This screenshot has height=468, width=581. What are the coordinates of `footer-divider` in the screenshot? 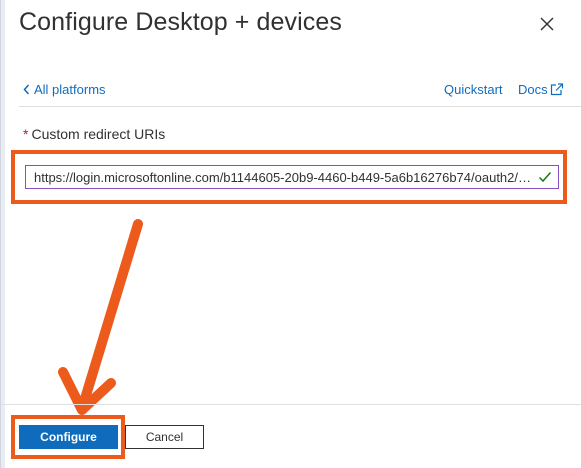 It's located at (291, 404).